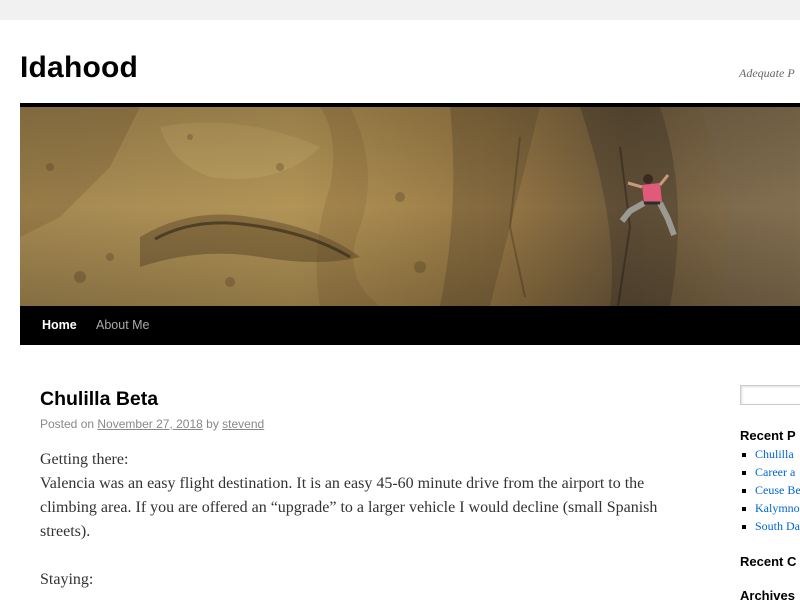 The height and width of the screenshot is (600, 800). Describe the element at coordinates (774, 454) in the screenshot. I see `recent-post-link: Chulilla` at that location.